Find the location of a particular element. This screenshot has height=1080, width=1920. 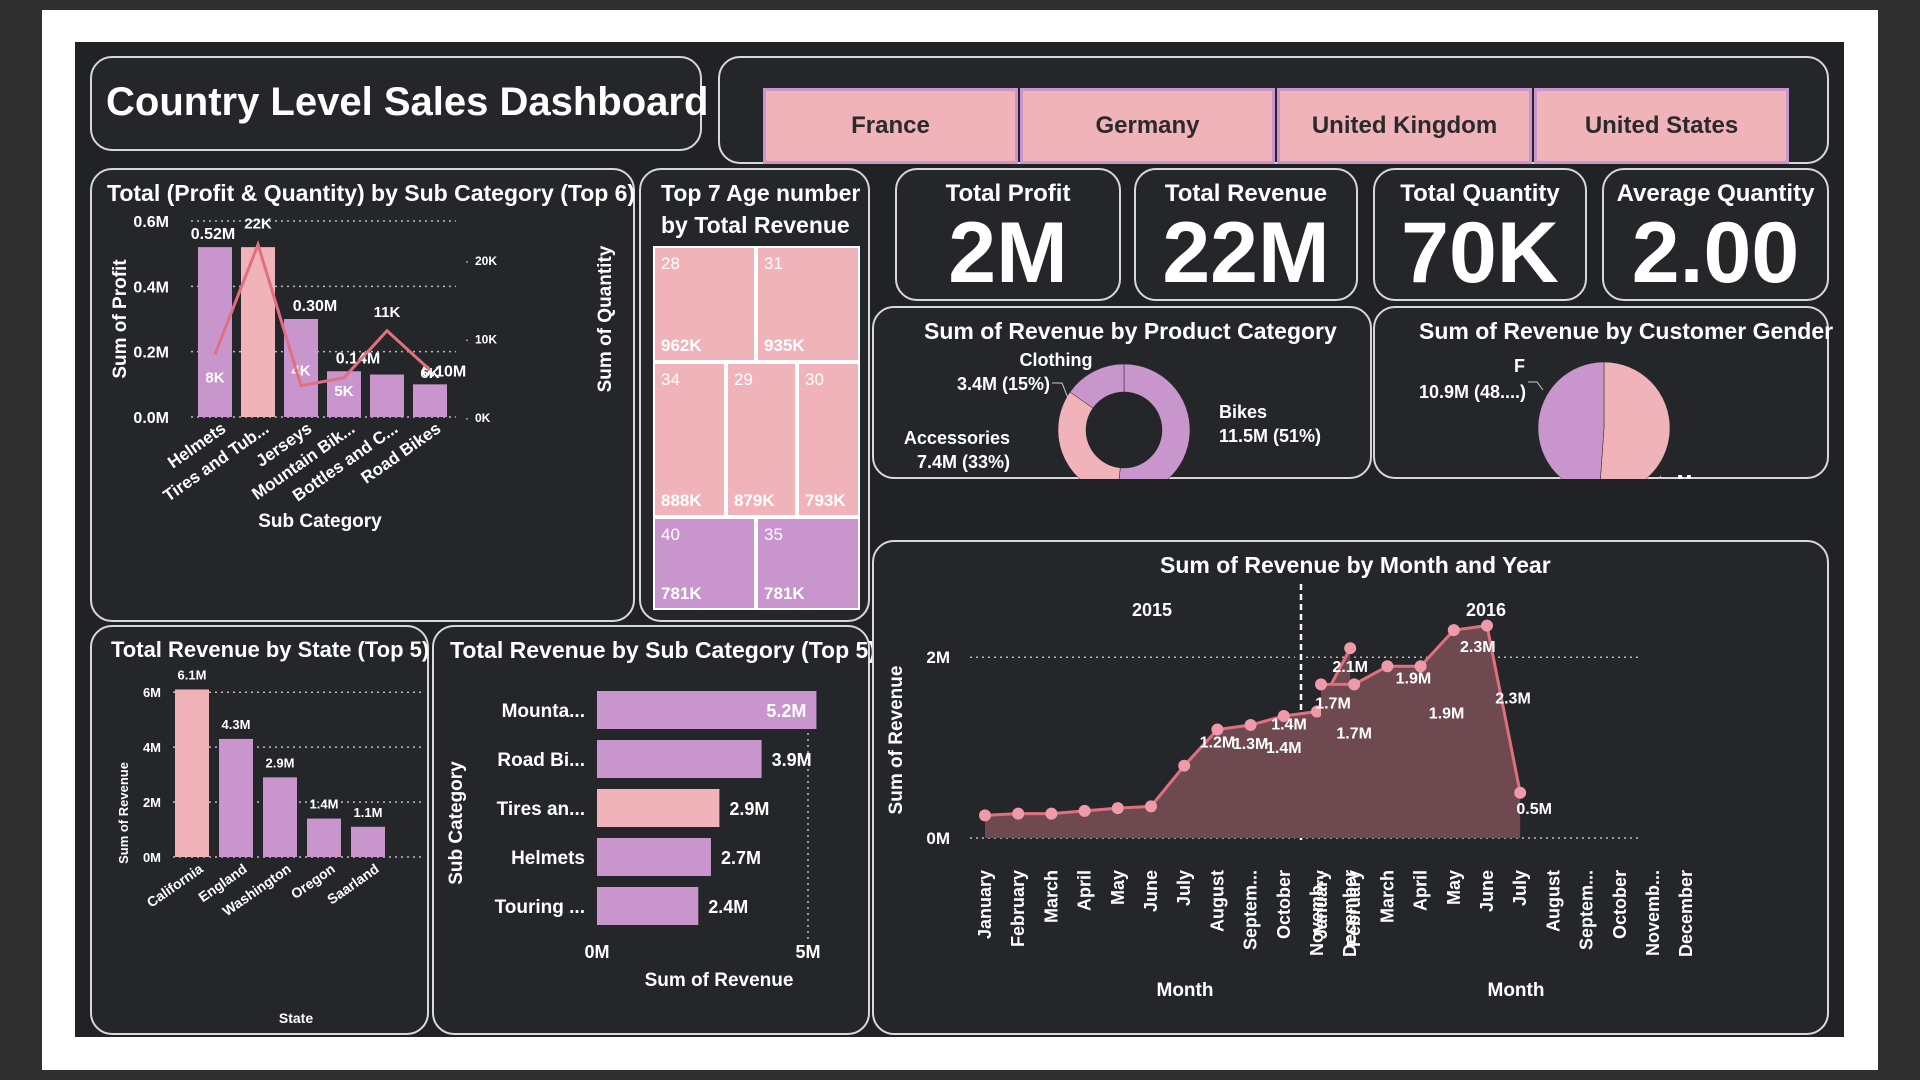

y-tick-label: 4M is located at coordinates (152, 747).